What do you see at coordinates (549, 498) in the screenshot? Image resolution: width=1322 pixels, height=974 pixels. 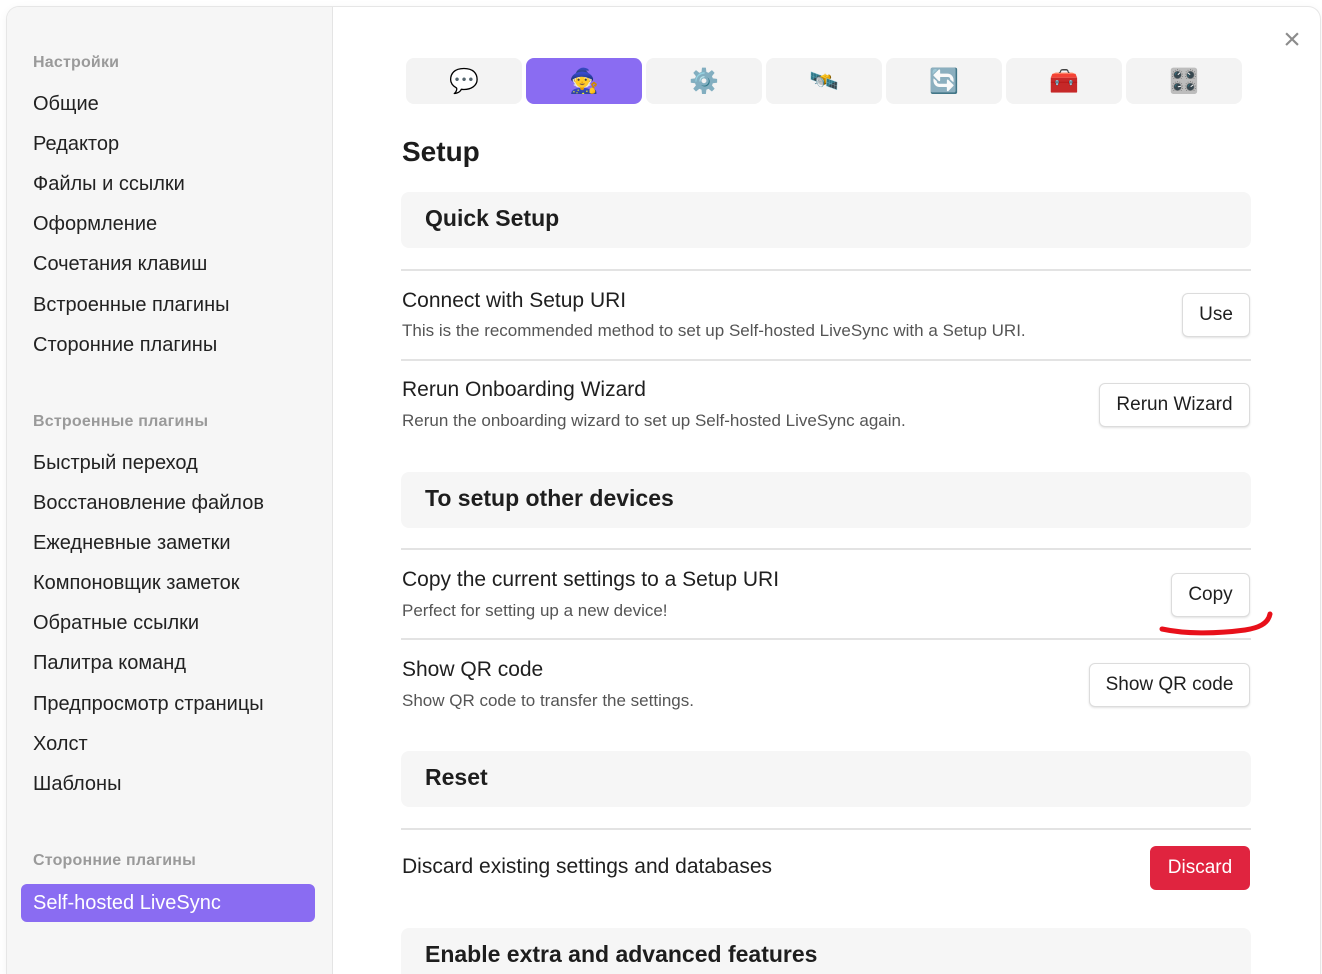 I see `section-heading: To setup other devices` at bounding box center [549, 498].